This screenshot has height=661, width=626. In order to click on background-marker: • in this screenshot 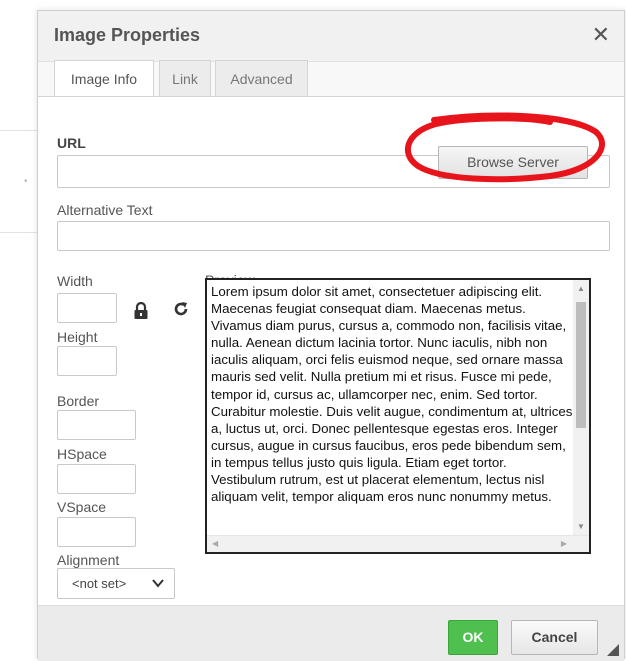, I will do `click(26, 181)`.